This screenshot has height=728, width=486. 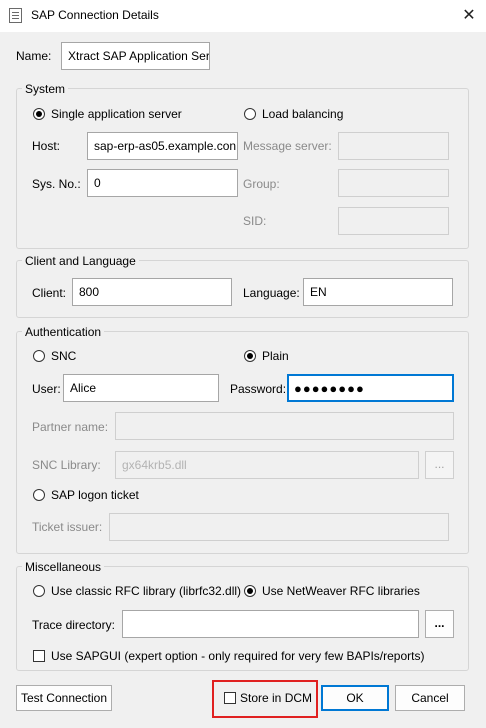 What do you see at coordinates (393, 221) in the screenshot?
I see `sid-field` at bounding box center [393, 221].